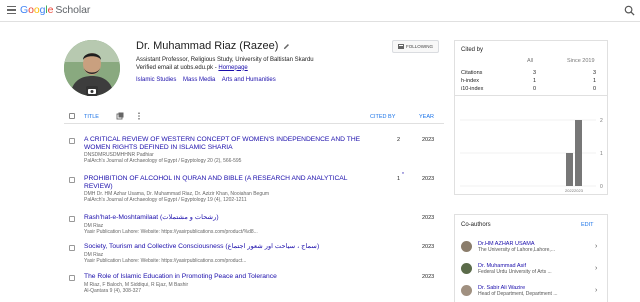 The width and height of the screenshot is (640, 302). Describe the element at coordinates (398, 140) in the screenshot. I see `cited-count: 2` at that location.